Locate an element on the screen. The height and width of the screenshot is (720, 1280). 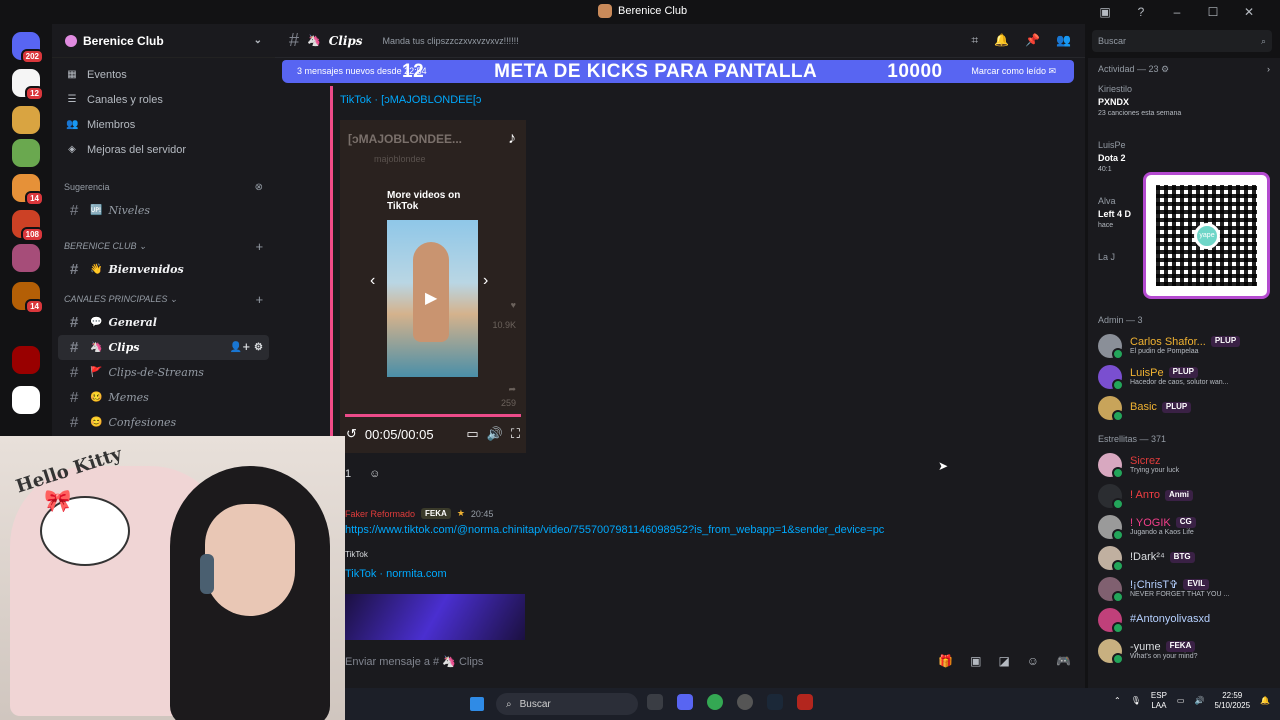
category-main: CANALES PRINCIPALES ⌄ + is located at coordinates (163, 299).